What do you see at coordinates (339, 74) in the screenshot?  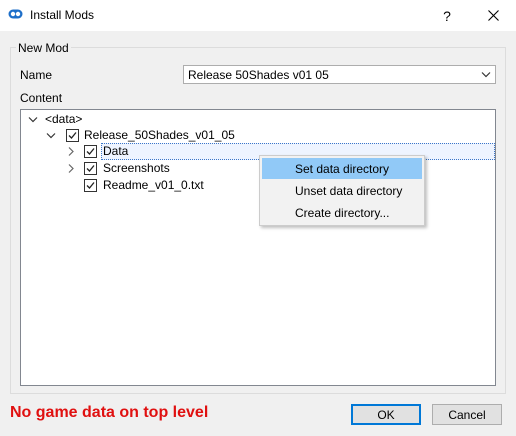 I see `mod-name-combo: Release 50Shades v01 05` at bounding box center [339, 74].